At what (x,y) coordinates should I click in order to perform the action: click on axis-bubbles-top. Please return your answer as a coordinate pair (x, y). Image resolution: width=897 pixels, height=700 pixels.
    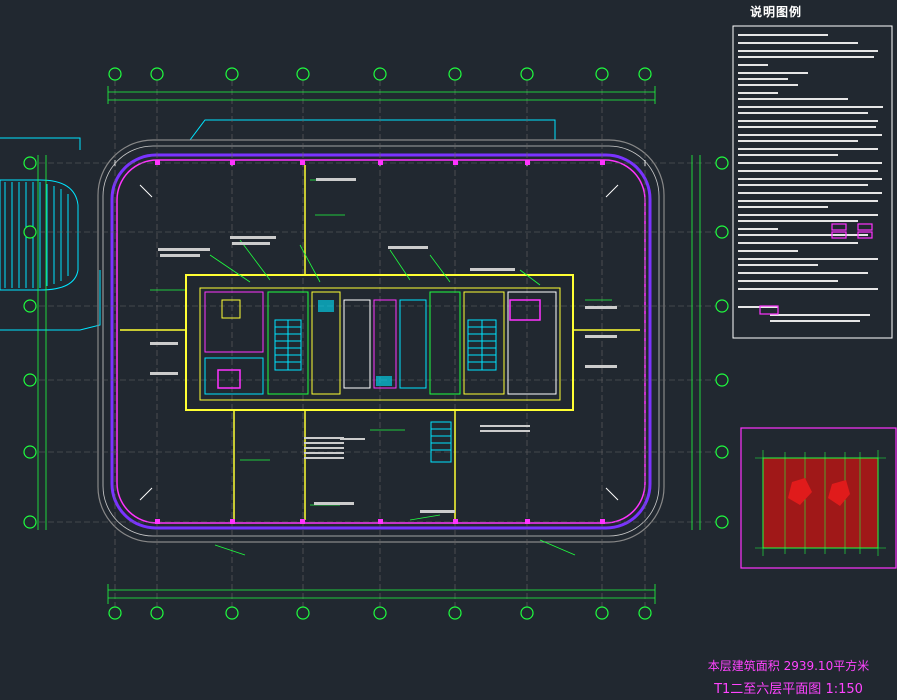
    Looking at the image, I should click on (380, 74).